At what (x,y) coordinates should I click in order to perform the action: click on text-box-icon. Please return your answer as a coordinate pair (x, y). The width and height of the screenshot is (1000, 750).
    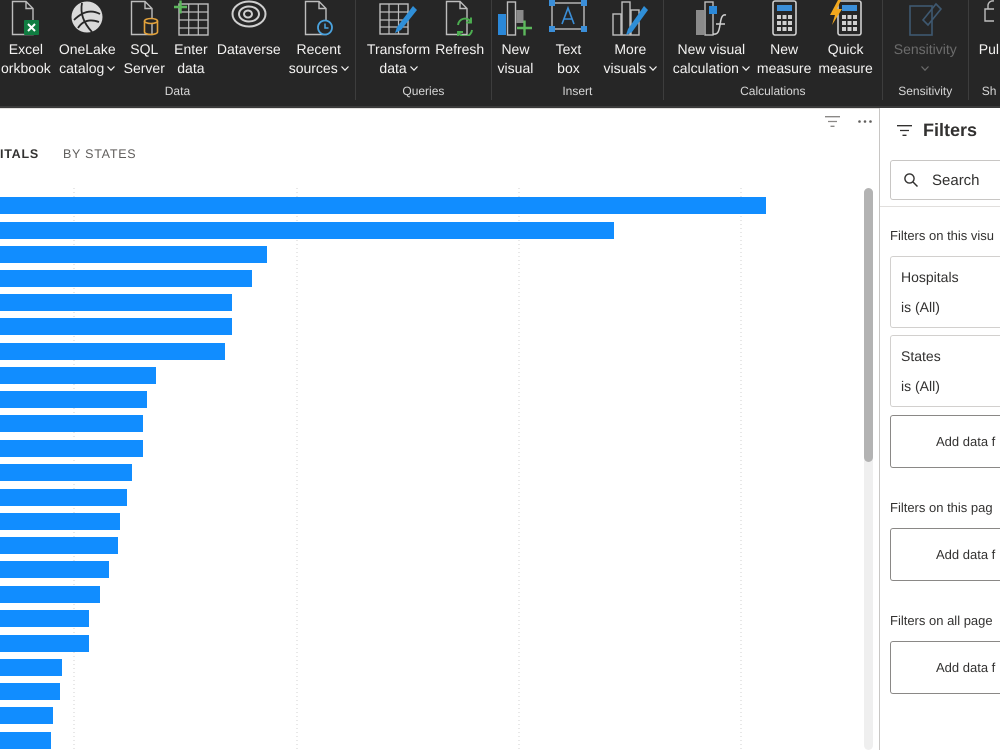
    Looking at the image, I should click on (568, 16).